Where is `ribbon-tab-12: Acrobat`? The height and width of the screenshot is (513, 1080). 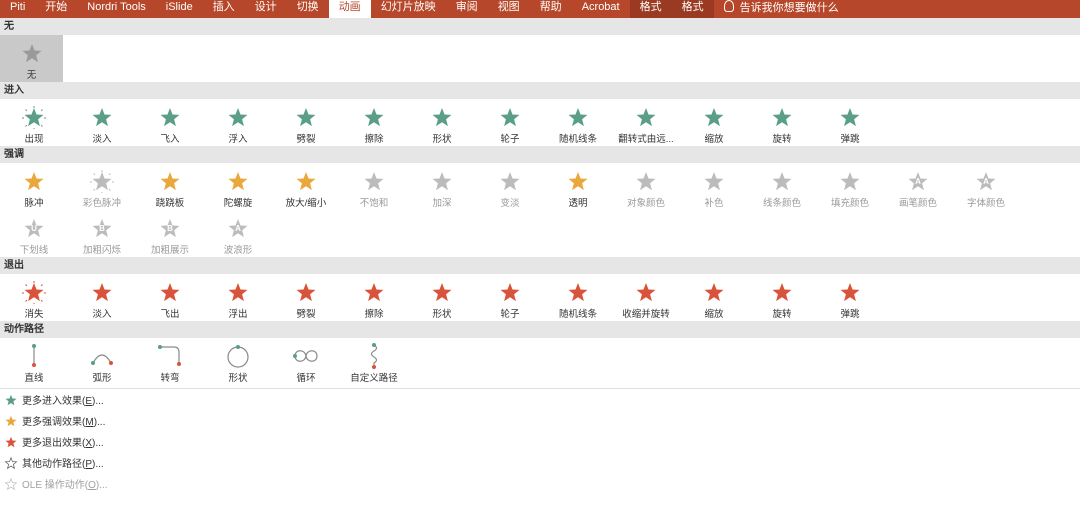
ribbon-tab-12: Acrobat is located at coordinates (601, 9).